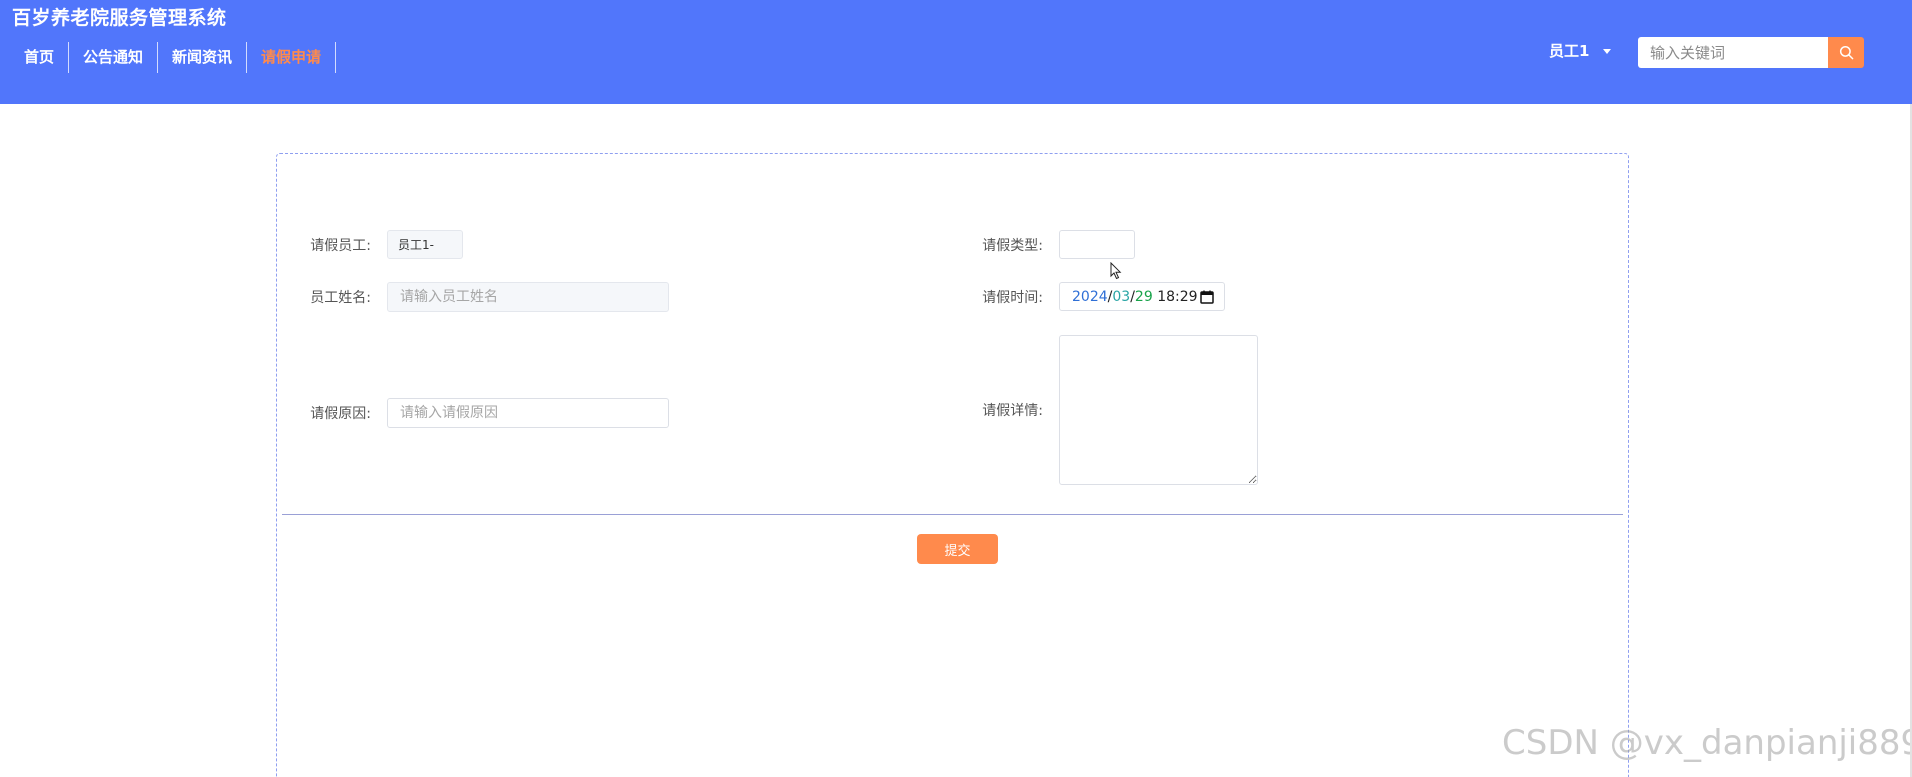 The width and height of the screenshot is (1912, 777). What do you see at coordinates (956, 52) in the screenshot?
I see `top-header: 百岁养老院服务管理系统 首页 公告通知 新闻资讯 请假申请 员工1` at bounding box center [956, 52].